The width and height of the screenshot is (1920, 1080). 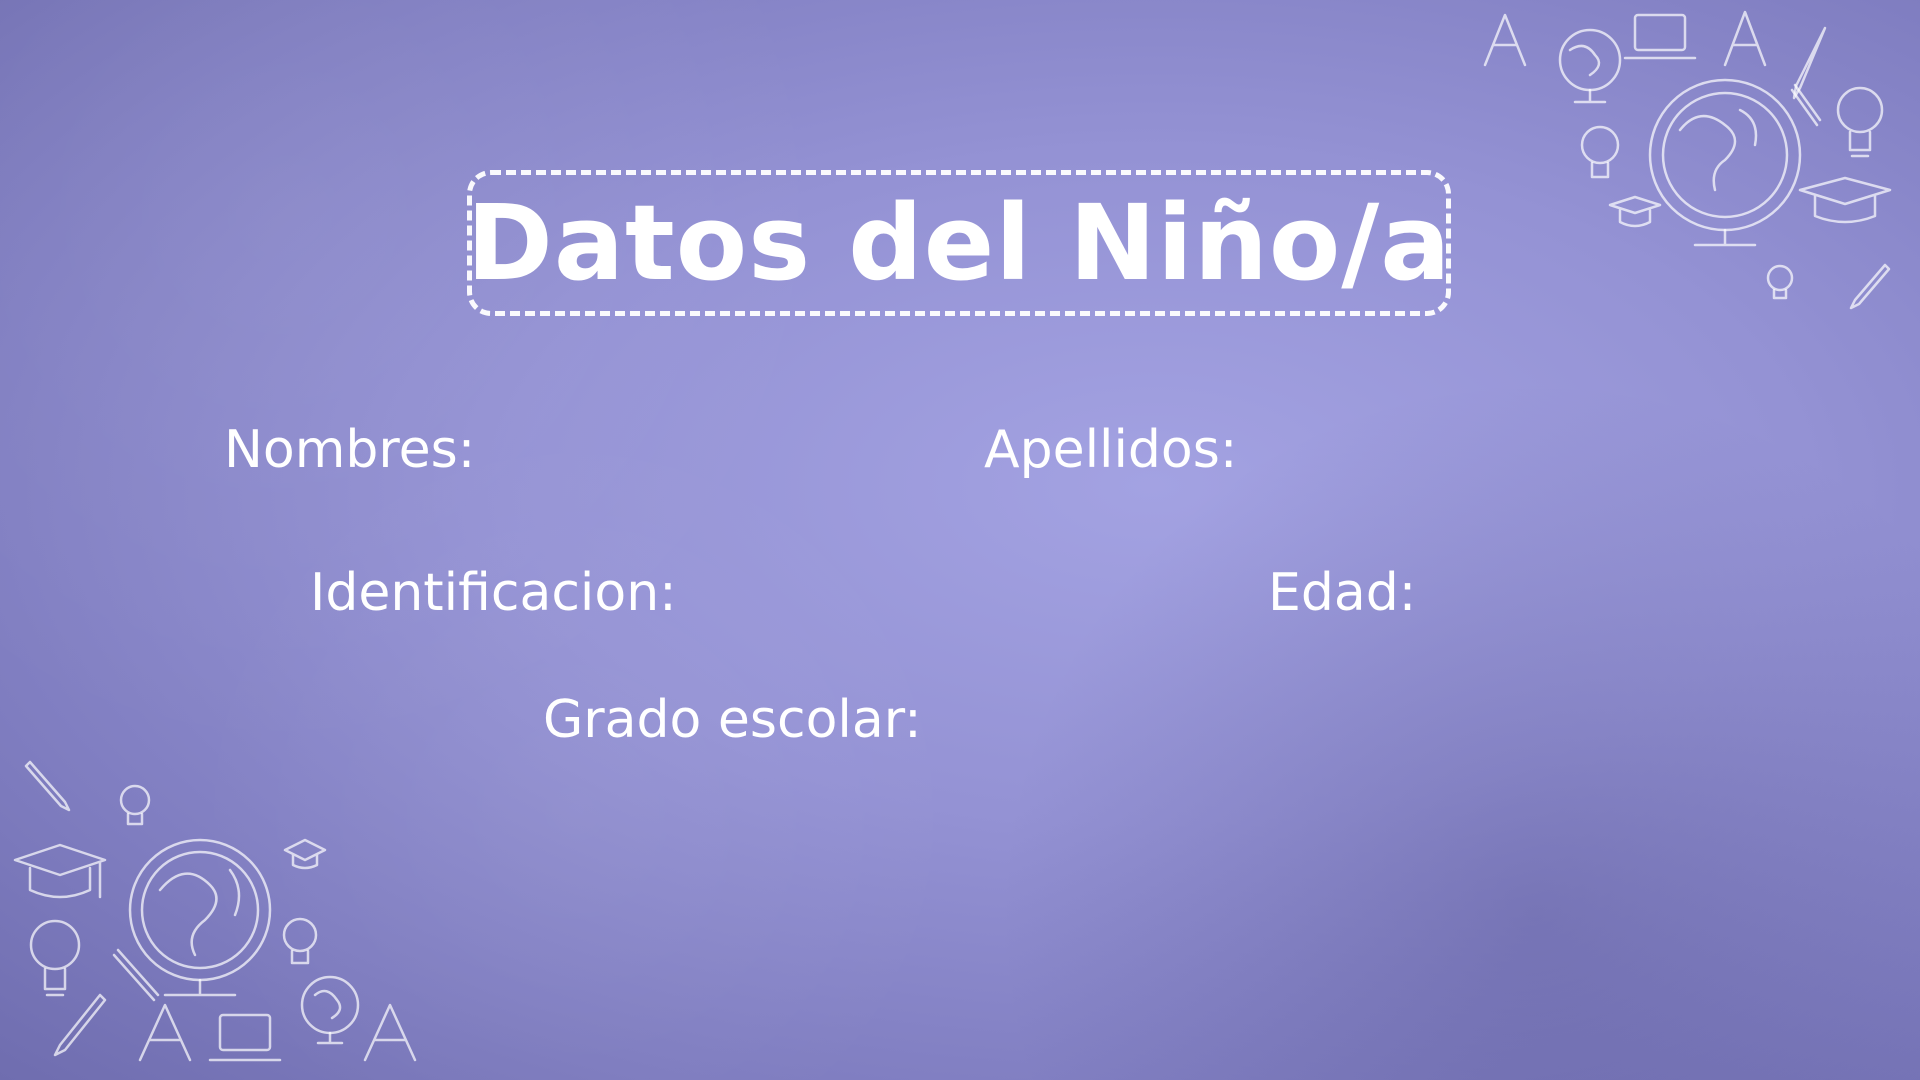 I want to click on grado-escolar-label: Grado escolar:, so click(x=732, y=720).